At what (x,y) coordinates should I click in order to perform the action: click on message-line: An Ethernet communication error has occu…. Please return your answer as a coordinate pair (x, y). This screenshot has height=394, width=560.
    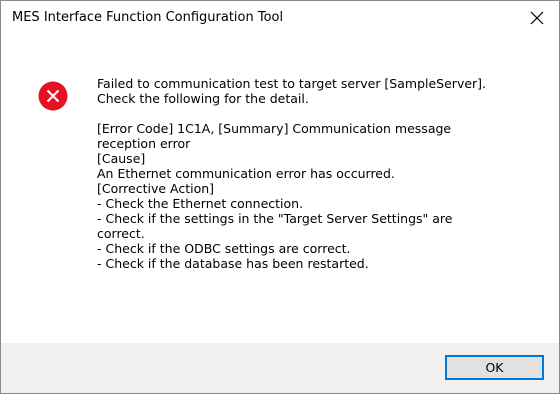
    Looking at the image, I should click on (246, 173).